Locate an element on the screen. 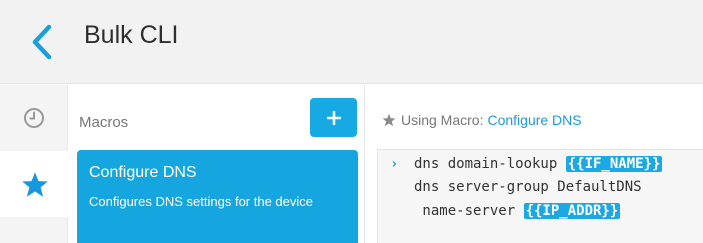  side-rail is located at coordinates (34, 164).